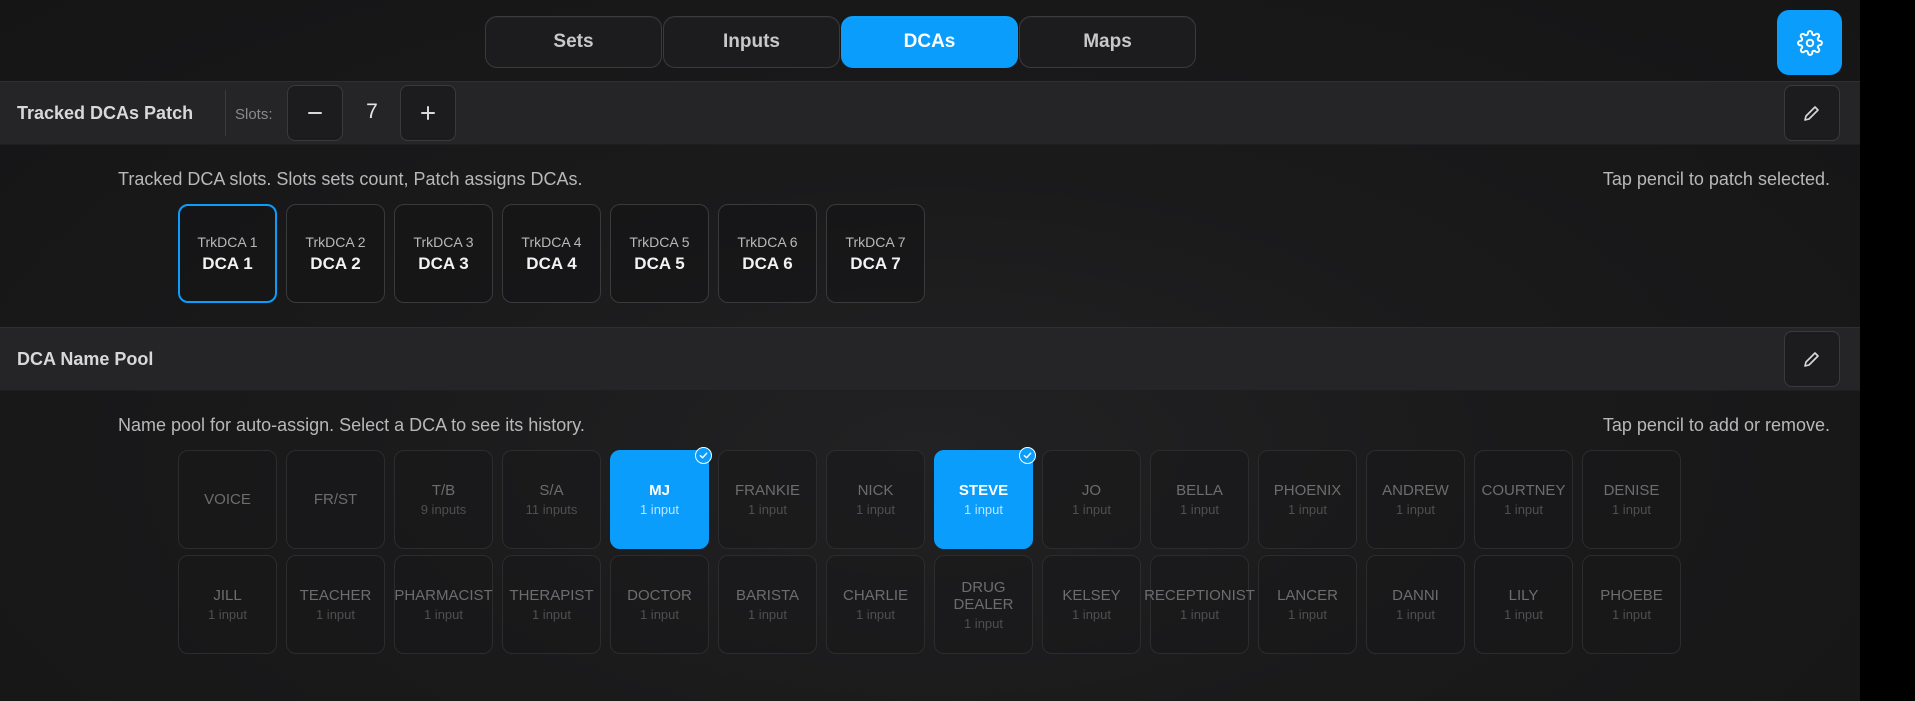 This screenshot has width=1915, height=701. I want to click on pool-item: BELLA 1 input, so click(1199, 499).